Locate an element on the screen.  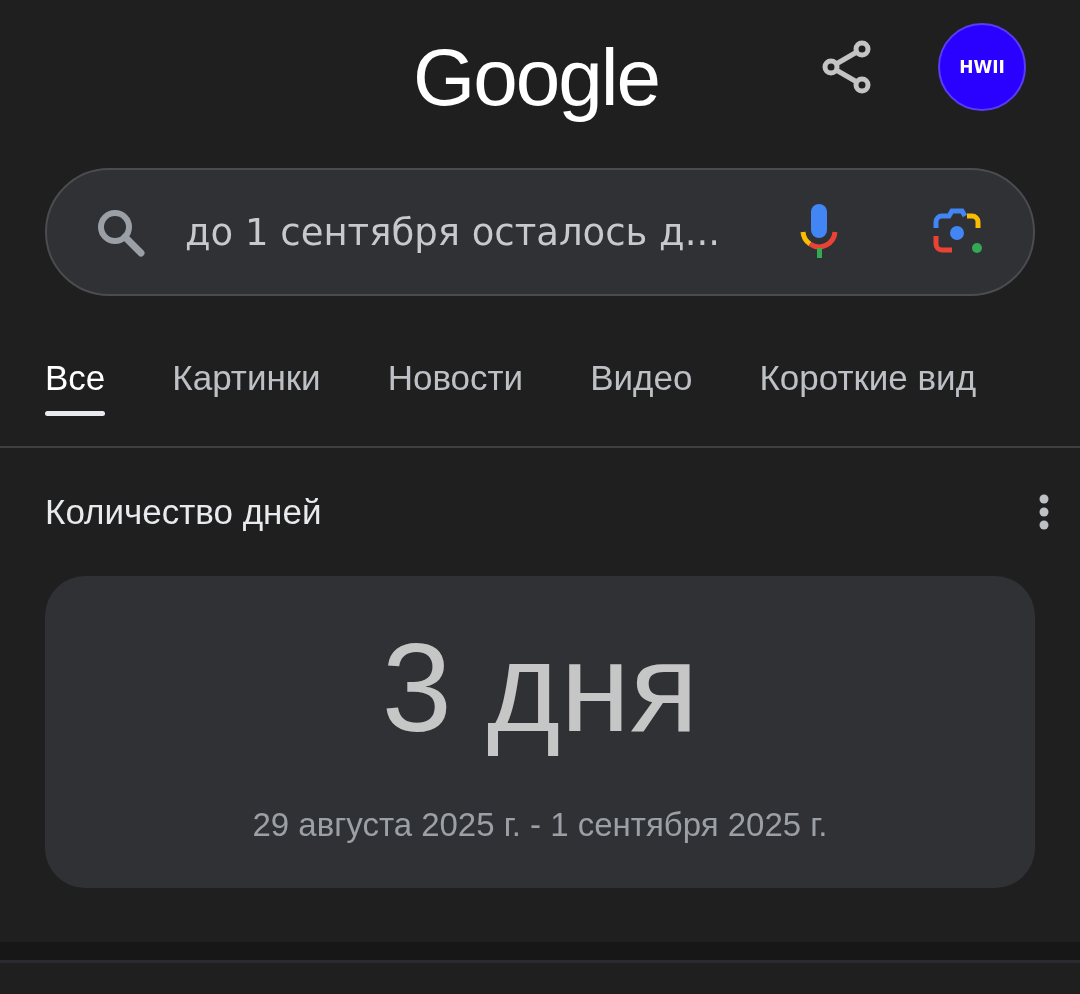
tab: Все is located at coordinates (75, 396).